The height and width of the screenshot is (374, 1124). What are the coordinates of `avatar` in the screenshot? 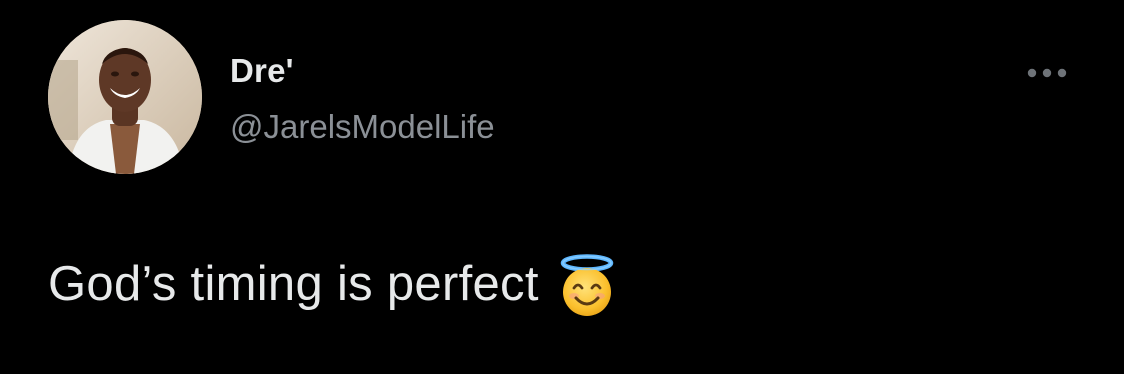 It's located at (125, 97).